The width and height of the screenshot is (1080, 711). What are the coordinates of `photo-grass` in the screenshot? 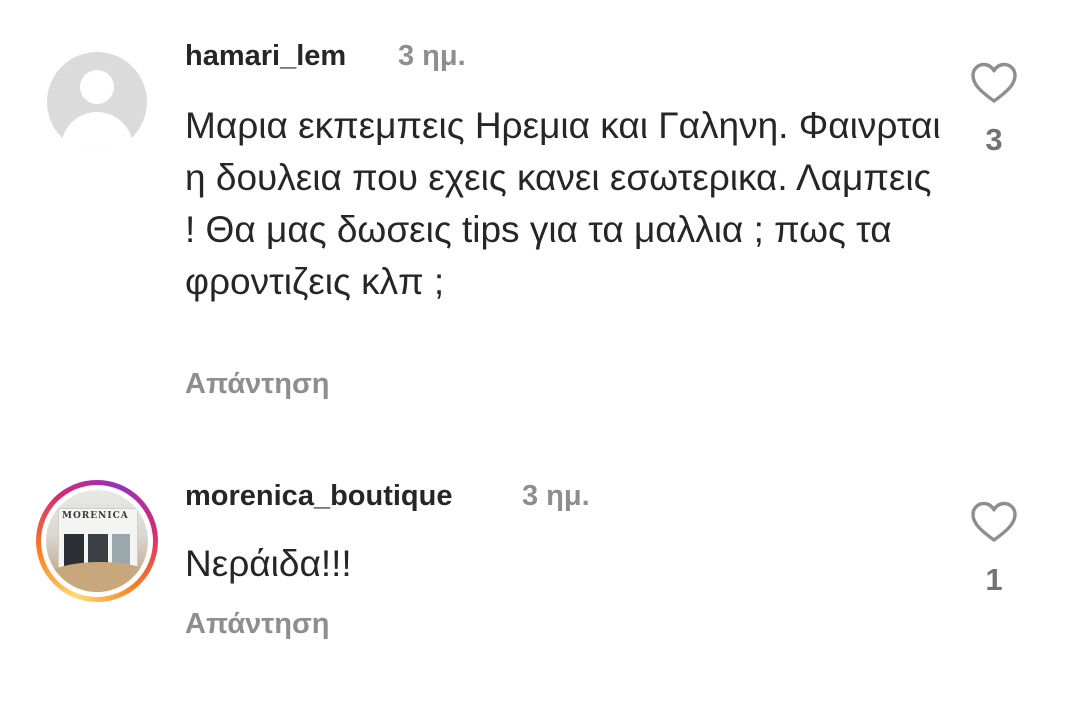 It's located at (97, 577).